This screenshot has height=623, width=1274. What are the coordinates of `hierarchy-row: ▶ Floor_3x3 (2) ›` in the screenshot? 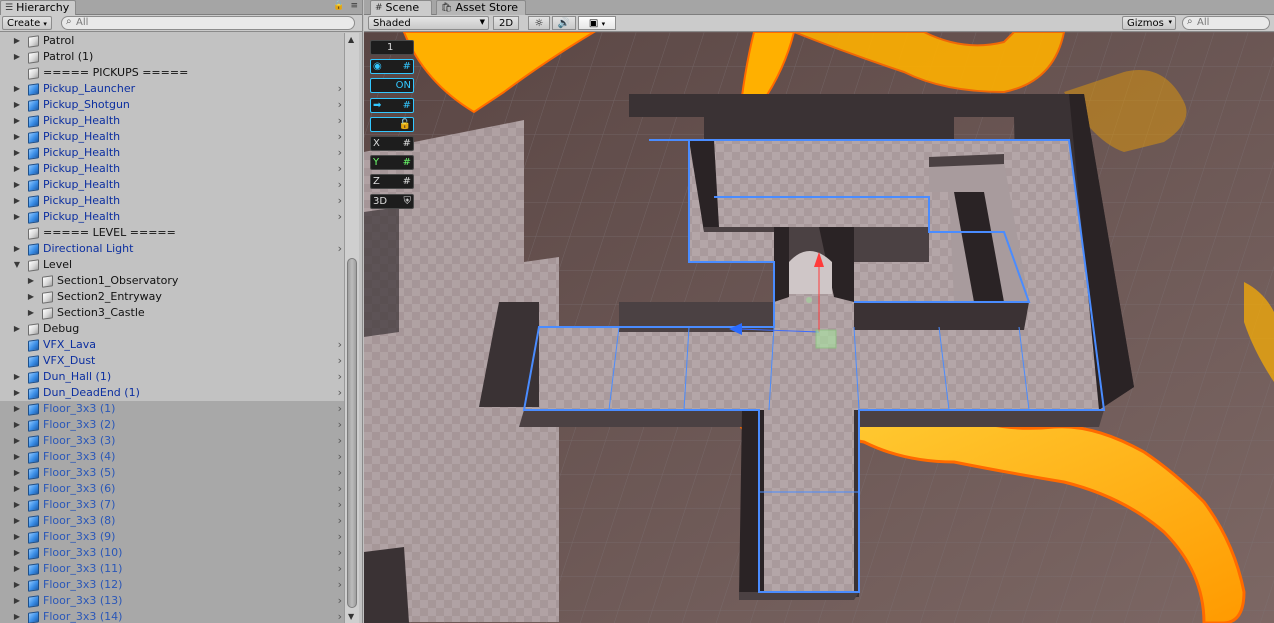 It's located at (172, 425).